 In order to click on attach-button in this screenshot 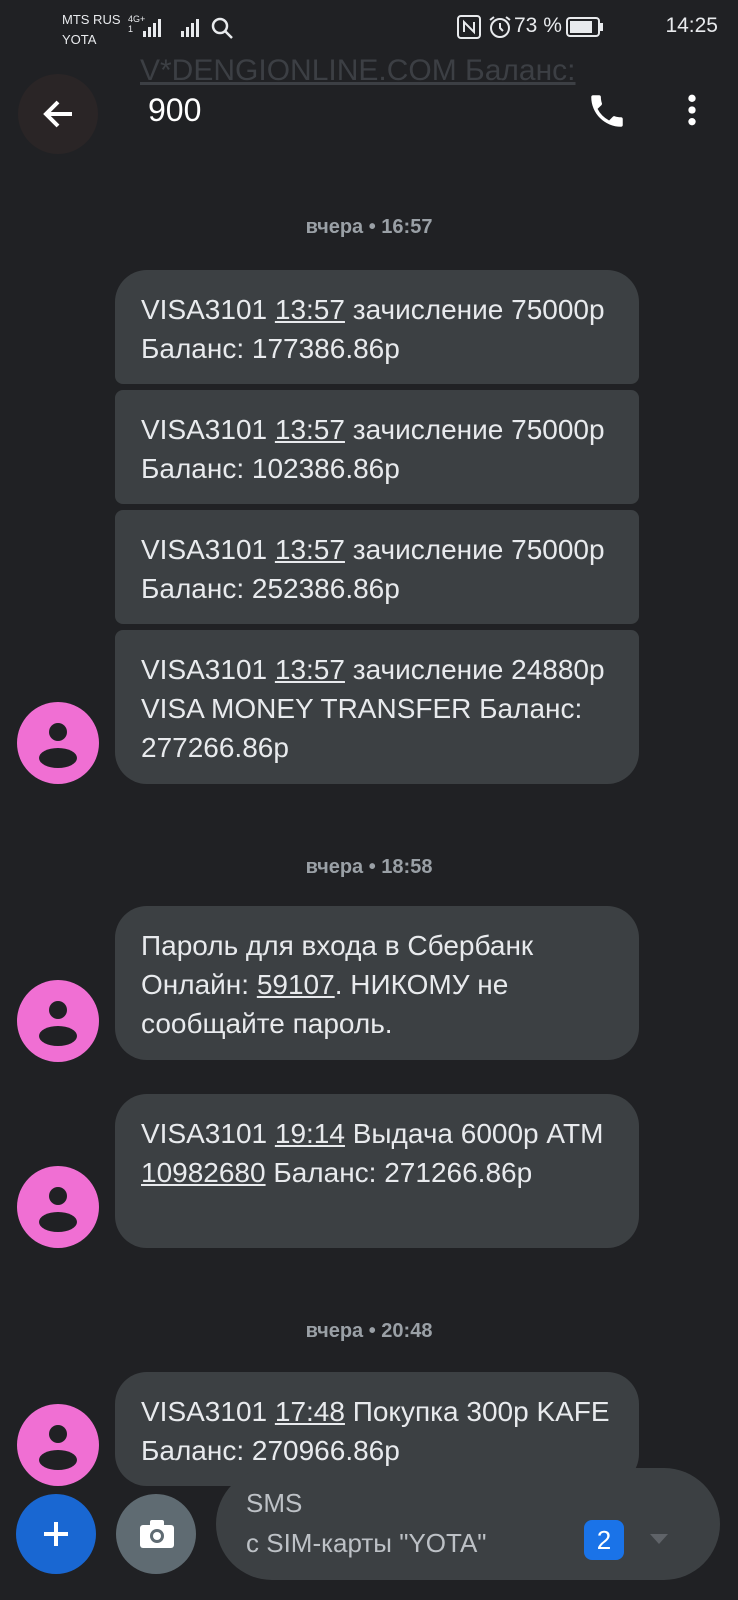, I will do `click(56, 1534)`.